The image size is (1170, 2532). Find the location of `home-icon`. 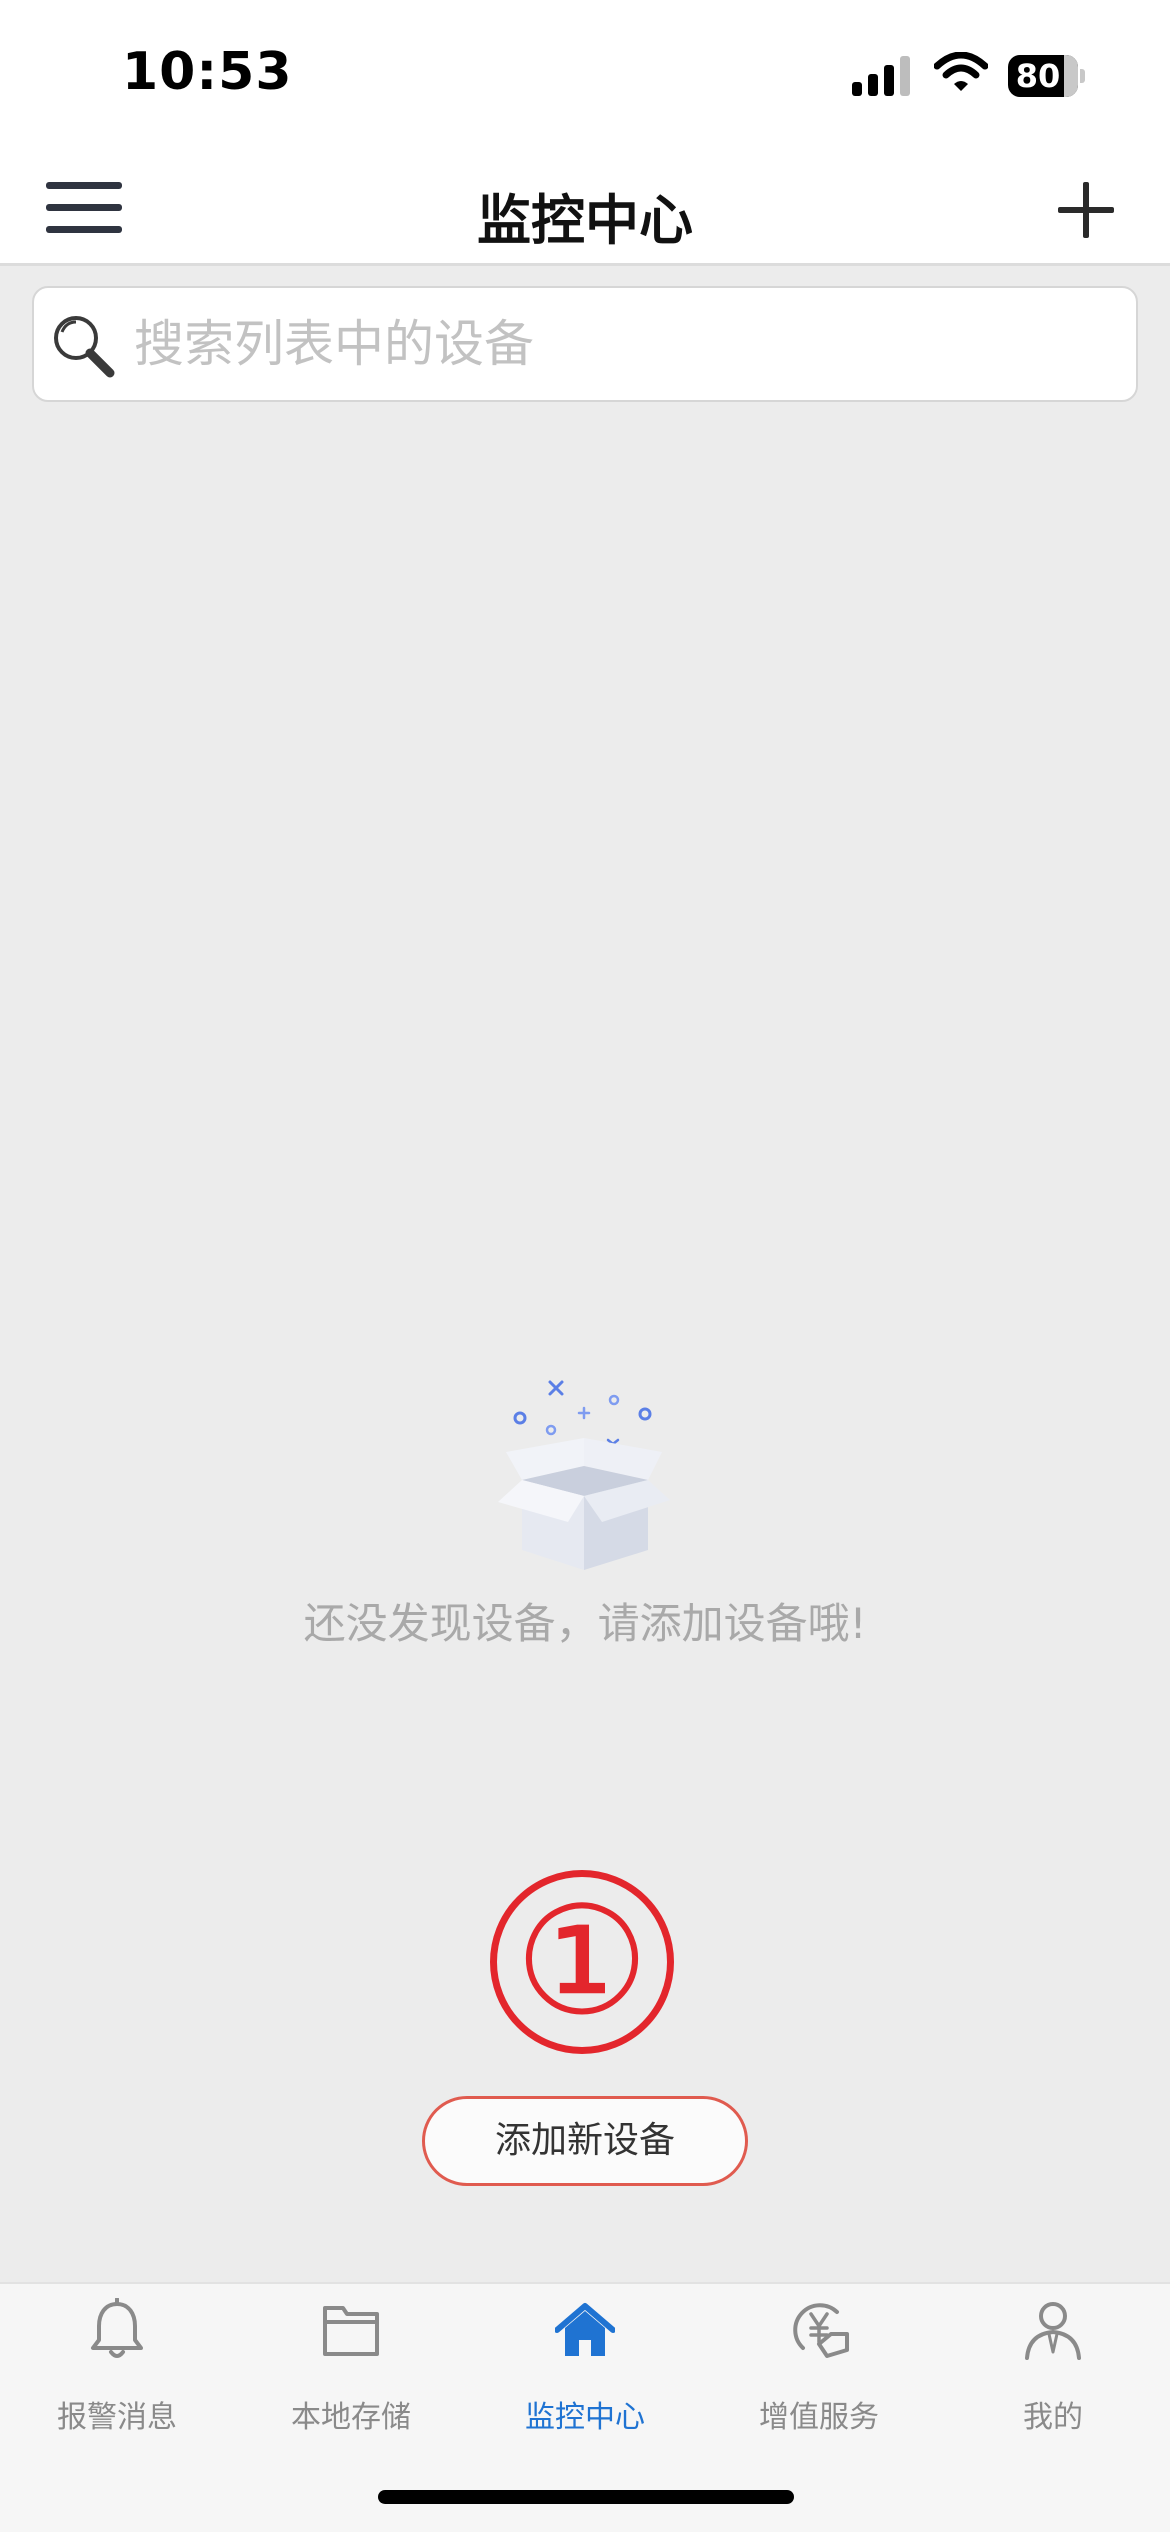

home-icon is located at coordinates (585, 2329).